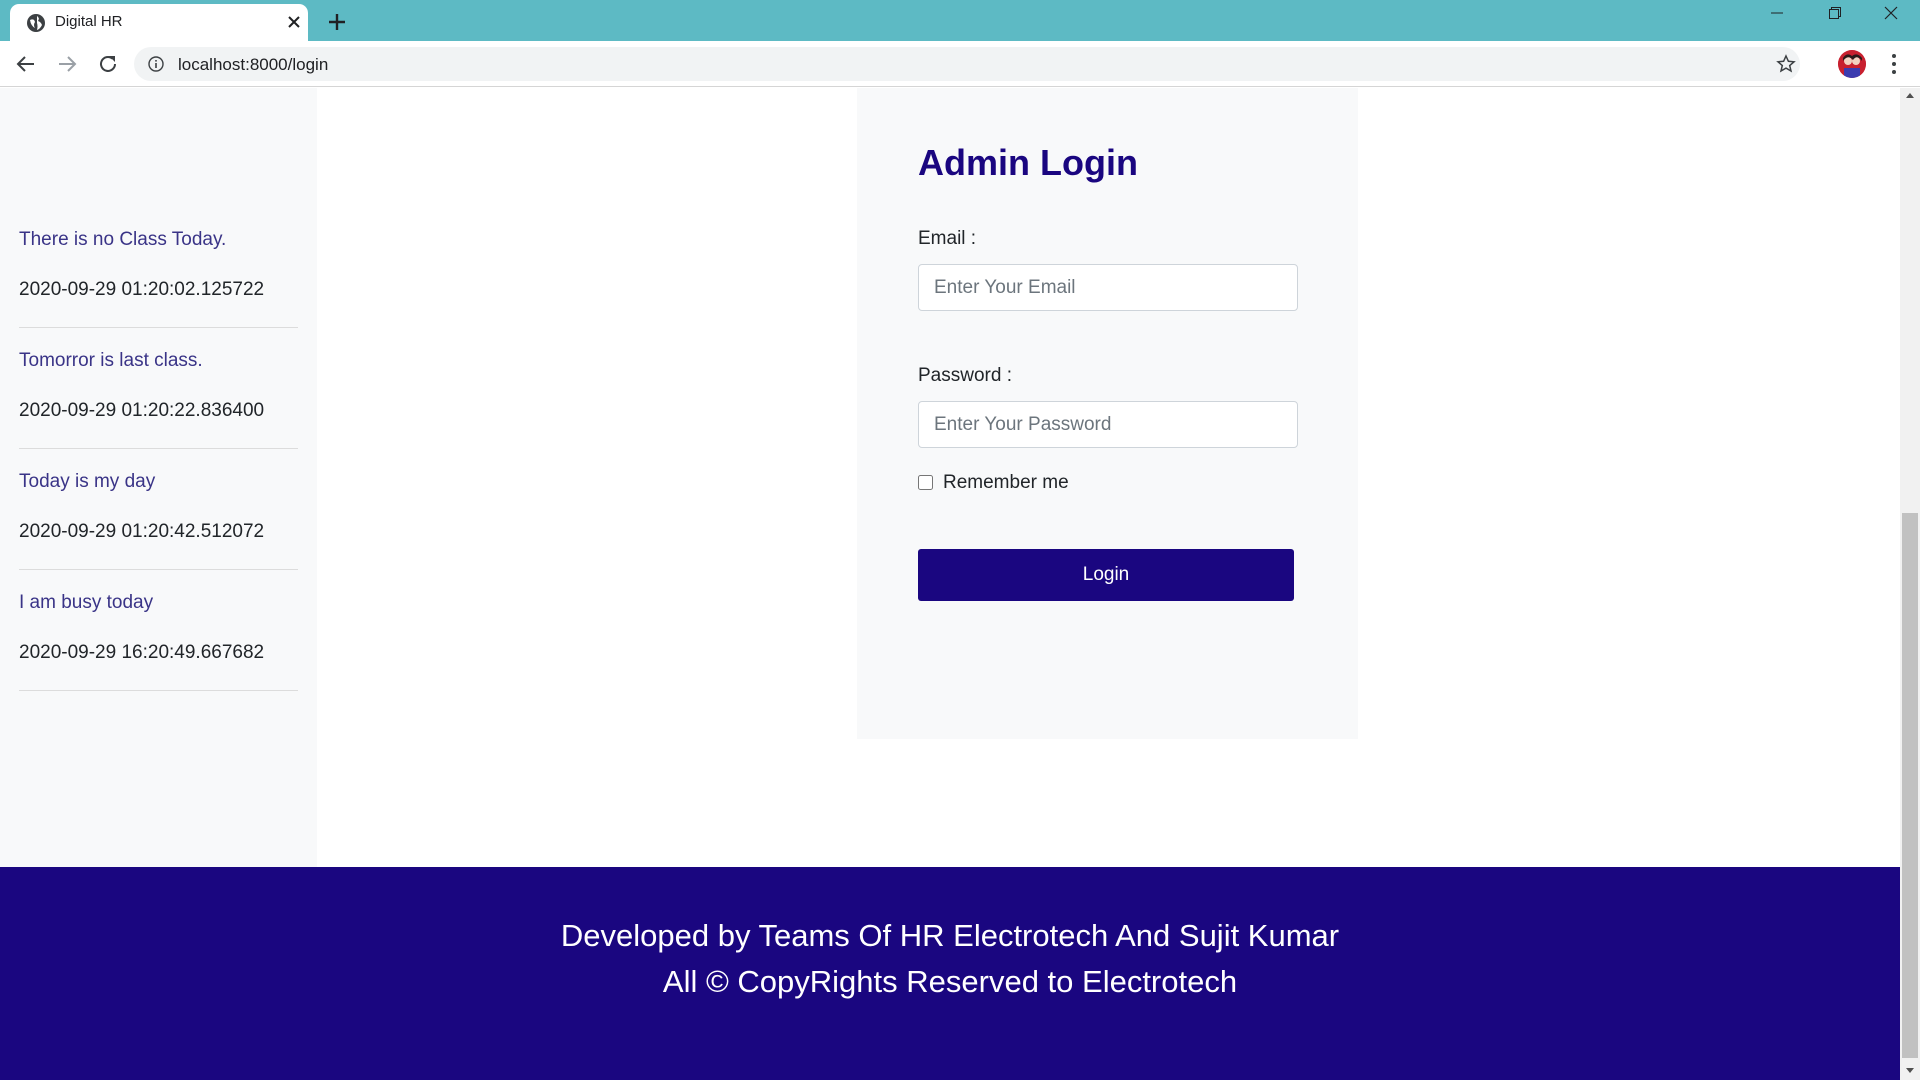 The height and width of the screenshot is (1080, 1920). Describe the element at coordinates (1852, 64) in the screenshot. I see `avatar` at that location.